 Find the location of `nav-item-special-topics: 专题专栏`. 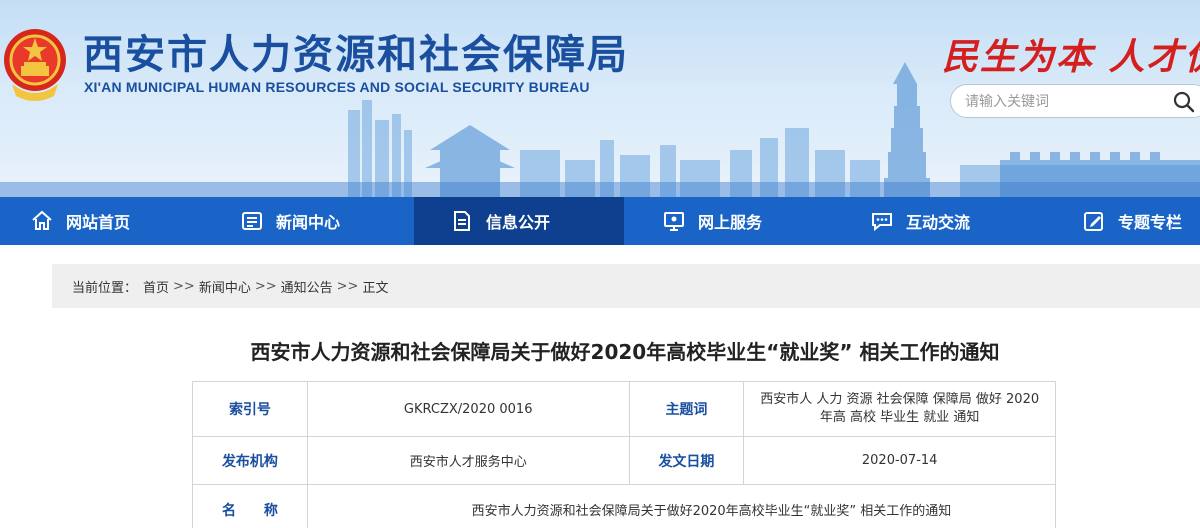

nav-item-special-topics: 专题专栏 is located at coordinates (1132, 221).